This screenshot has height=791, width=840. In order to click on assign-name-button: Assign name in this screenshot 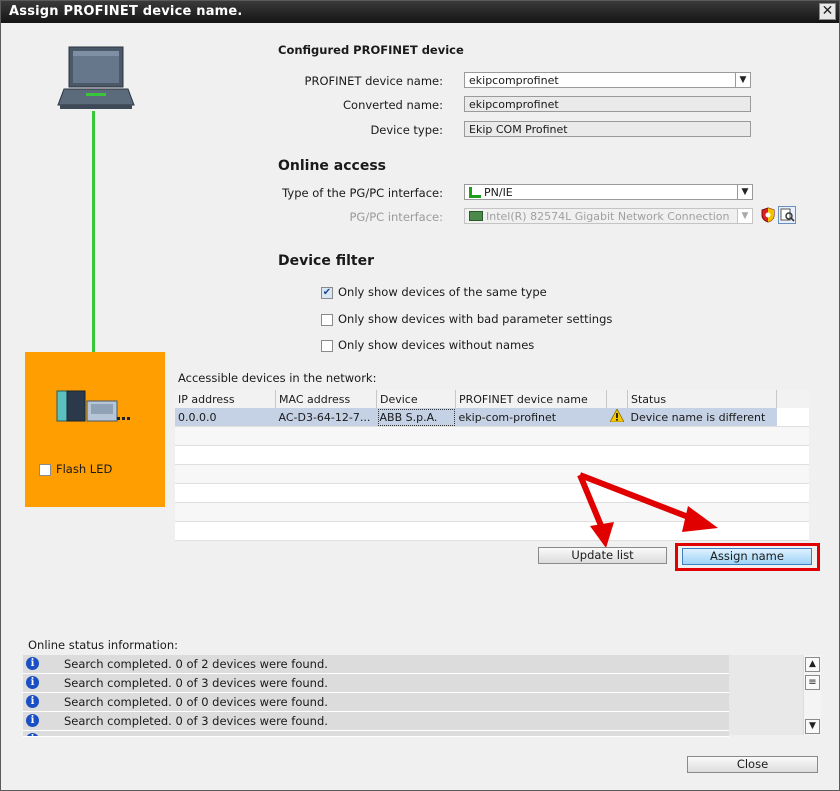, I will do `click(747, 556)`.